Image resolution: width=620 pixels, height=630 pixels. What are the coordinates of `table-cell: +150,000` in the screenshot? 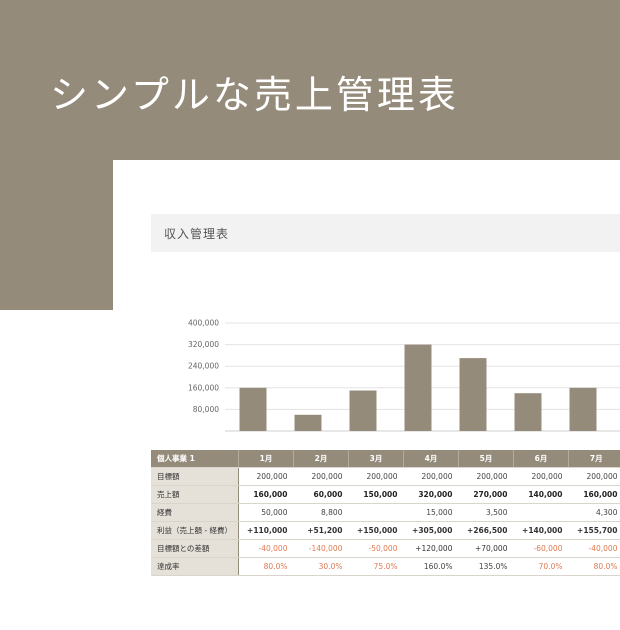 It's located at (376, 530).